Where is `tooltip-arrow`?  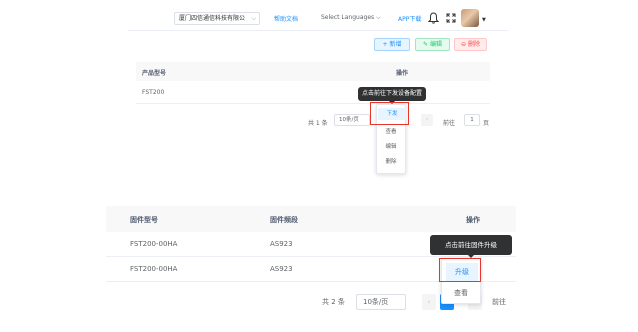
tooltip-arrow is located at coordinates (471, 256).